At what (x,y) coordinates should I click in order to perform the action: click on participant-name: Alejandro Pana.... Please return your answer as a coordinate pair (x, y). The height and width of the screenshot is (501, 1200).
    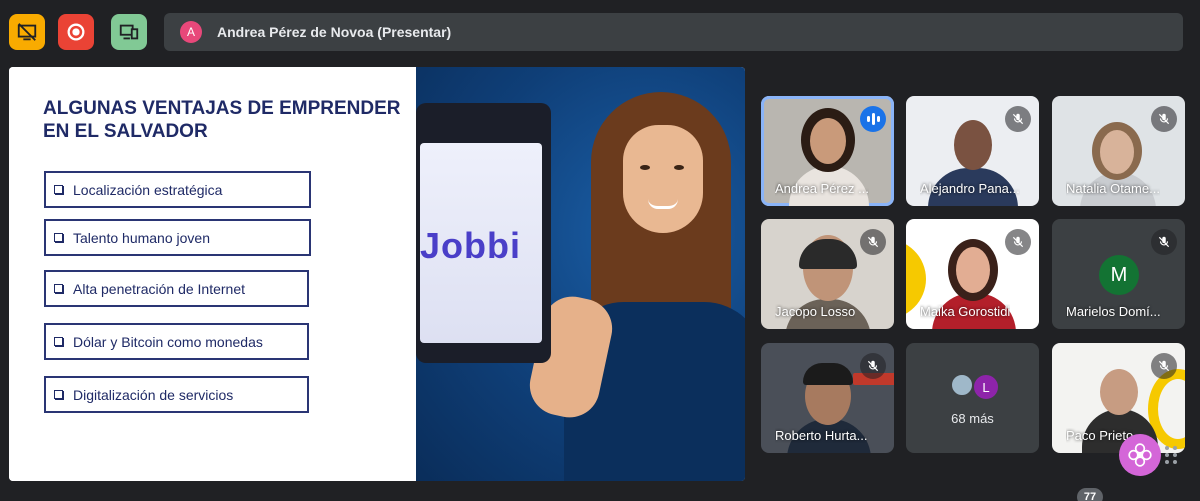
    Looking at the image, I should click on (970, 188).